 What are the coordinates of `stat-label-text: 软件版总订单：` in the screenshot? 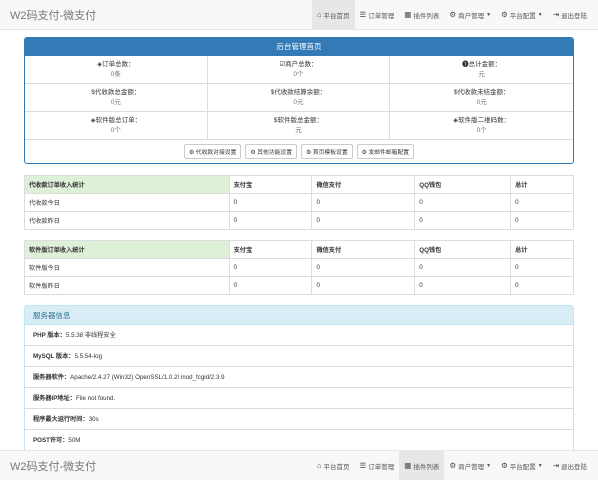 It's located at (118, 120).